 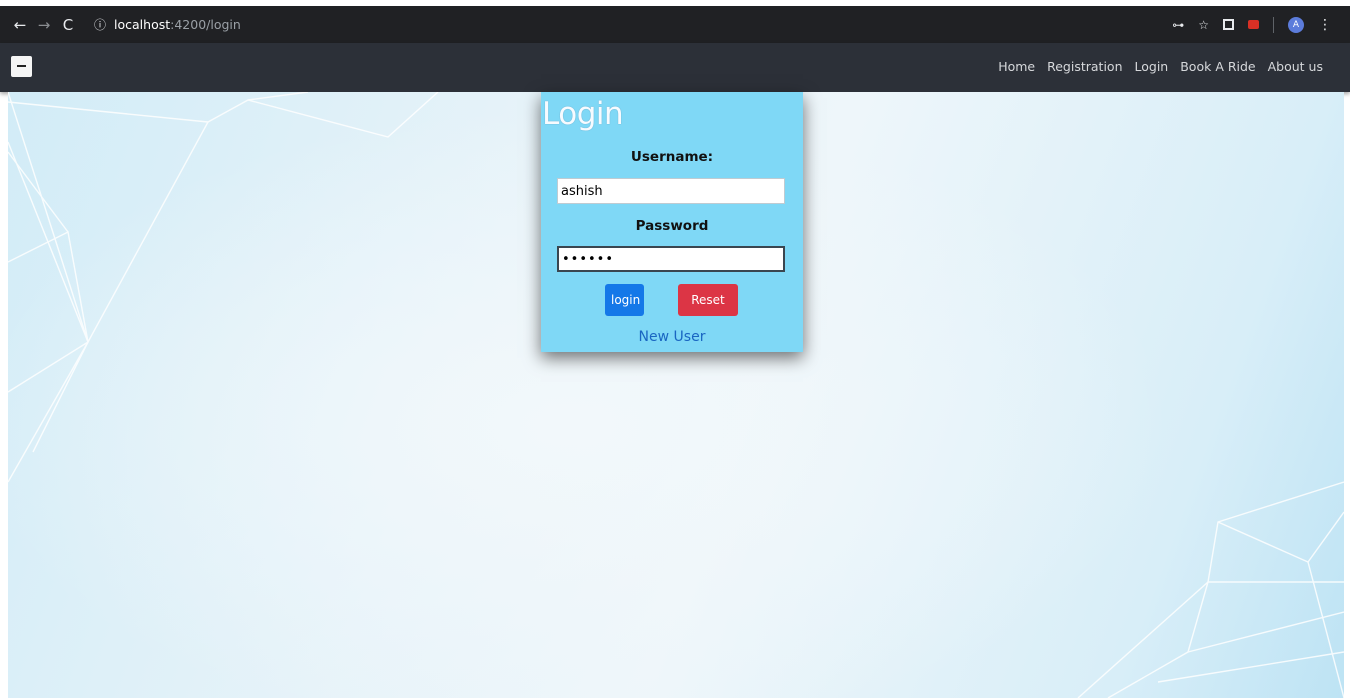 I want to click on username-input, so click(x=671, y=191).